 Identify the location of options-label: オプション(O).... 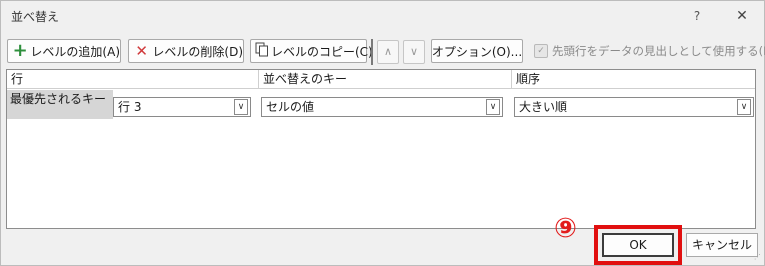
(477, 51).